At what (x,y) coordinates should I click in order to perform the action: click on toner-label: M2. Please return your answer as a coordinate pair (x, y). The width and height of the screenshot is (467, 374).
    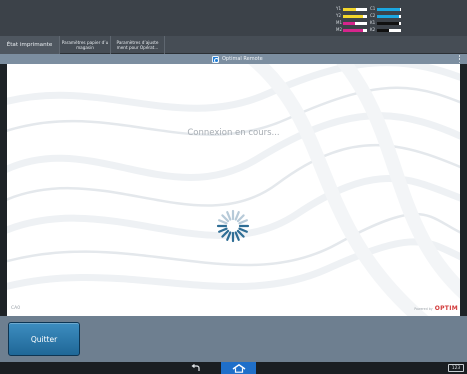
    Looking at the image, I should click on (339, 29).